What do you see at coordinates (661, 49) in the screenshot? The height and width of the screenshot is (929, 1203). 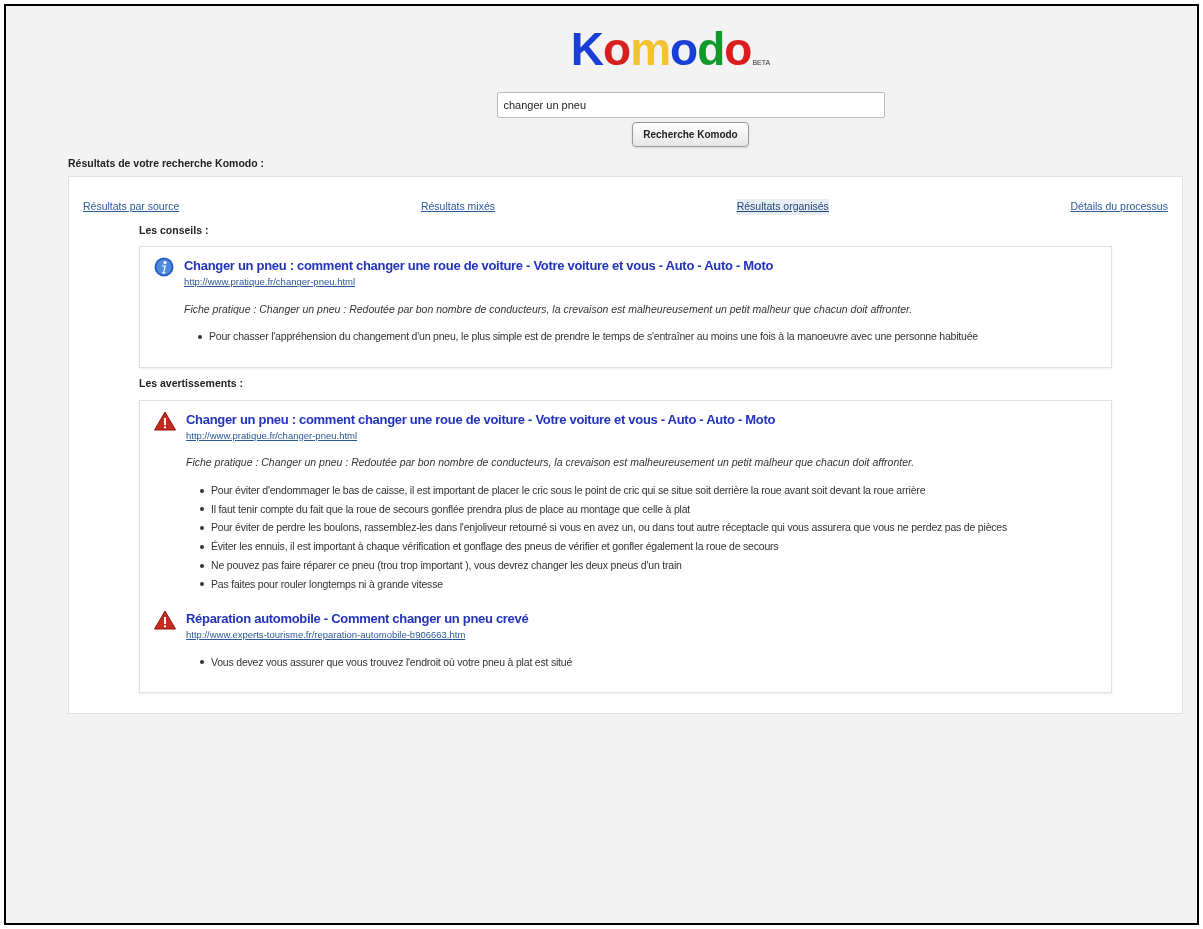 I see `komodo-logo: Komodo` at bounding box center [661, 49].